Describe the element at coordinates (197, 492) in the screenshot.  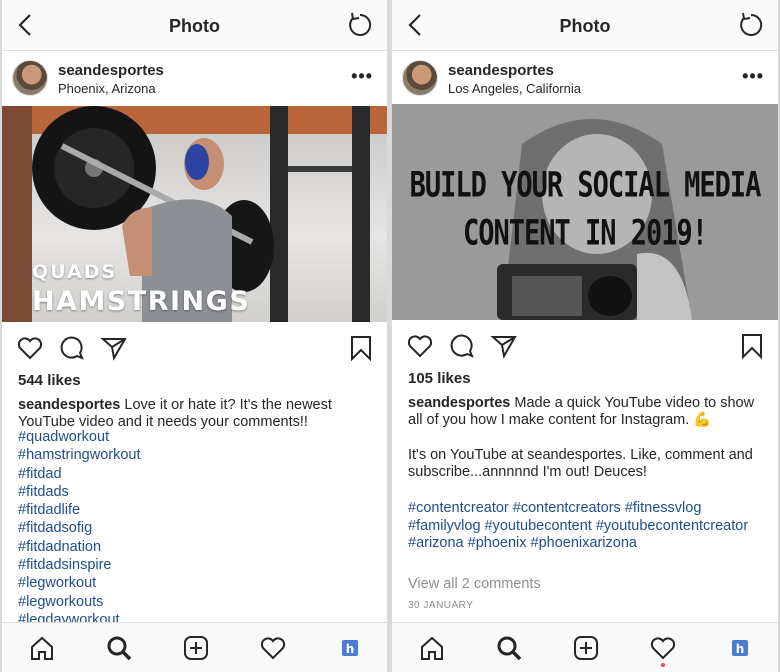
I see `hashtag: #fitdads` at that location.